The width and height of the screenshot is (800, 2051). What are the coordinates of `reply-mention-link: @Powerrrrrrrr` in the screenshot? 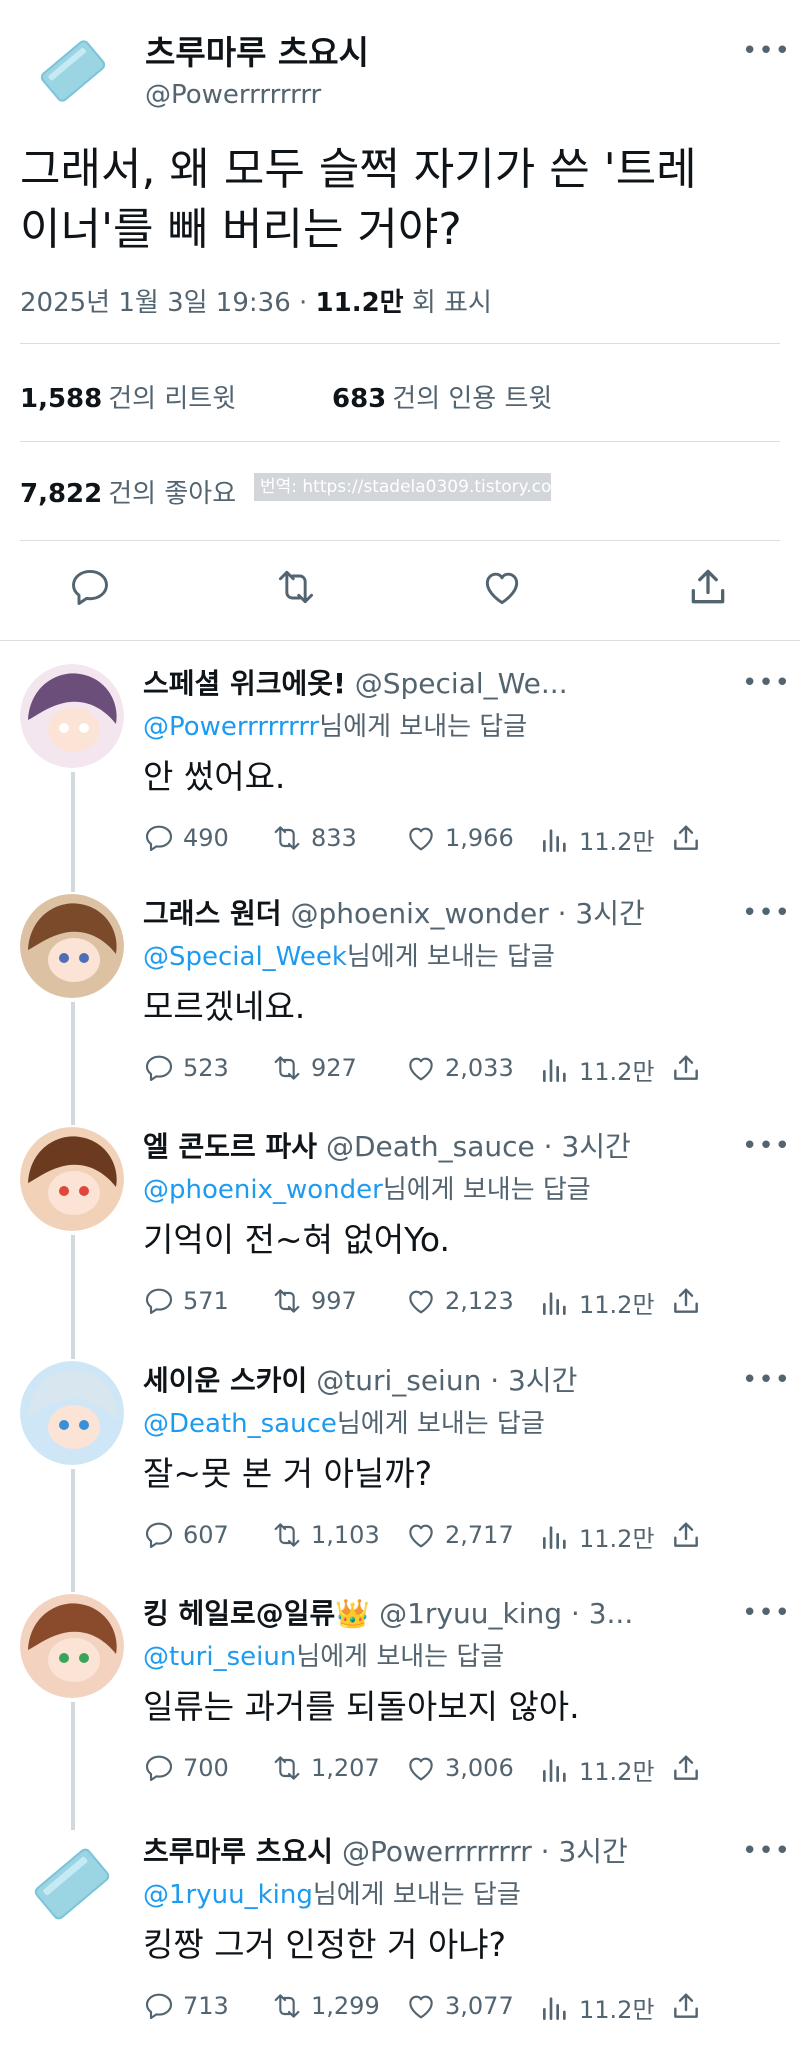 It's located at (231, 727).